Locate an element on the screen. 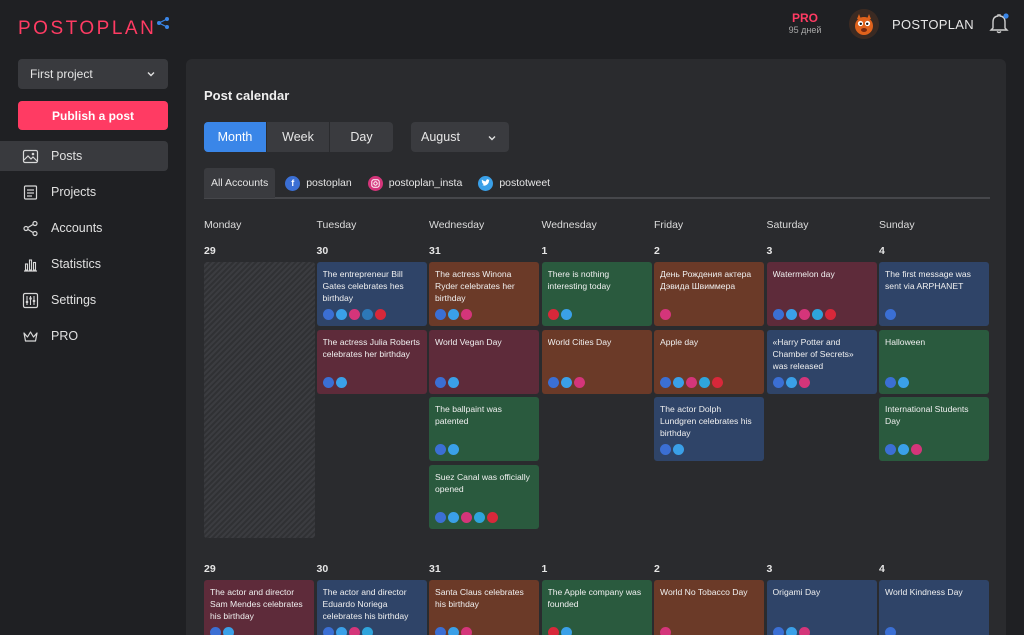 The height and width of the screenshot is (635, 1024). projects-icon is located at coordinates (30, 192).